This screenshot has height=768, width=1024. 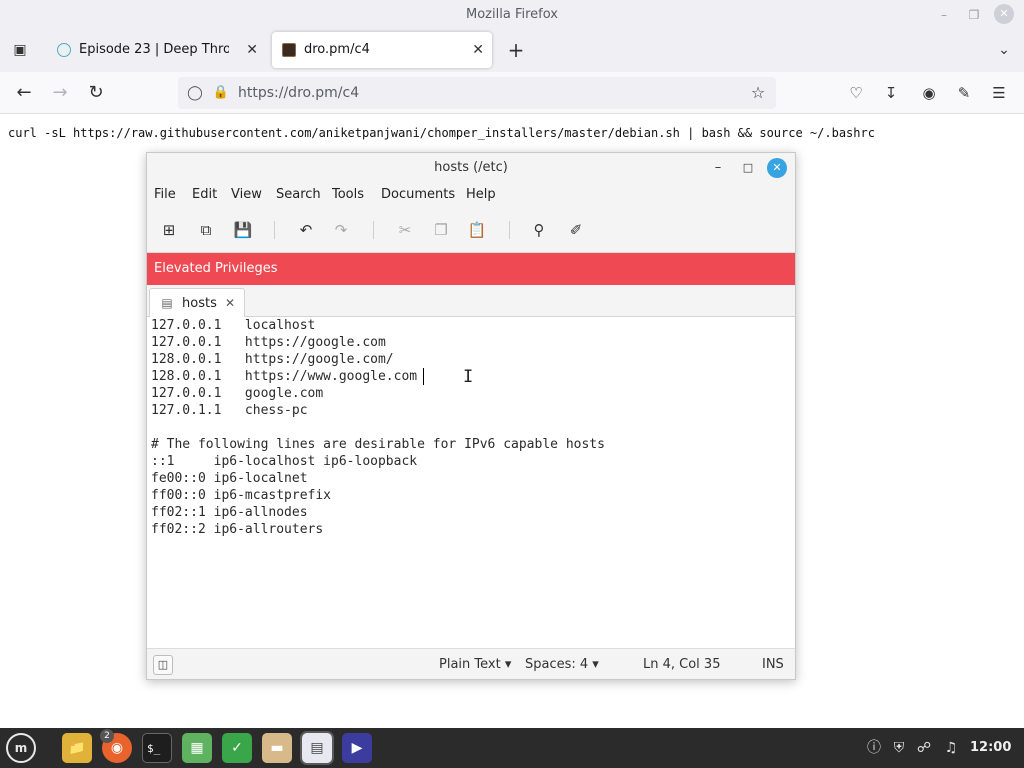 I want to click on back-button: ←, so click(x=24, y=93).